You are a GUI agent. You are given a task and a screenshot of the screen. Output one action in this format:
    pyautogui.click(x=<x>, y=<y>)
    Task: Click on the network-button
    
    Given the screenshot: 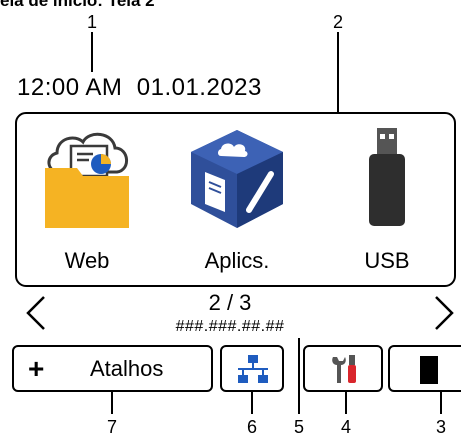 What is the action you would take?
    pyautogui.click(x=252, y=368)
    